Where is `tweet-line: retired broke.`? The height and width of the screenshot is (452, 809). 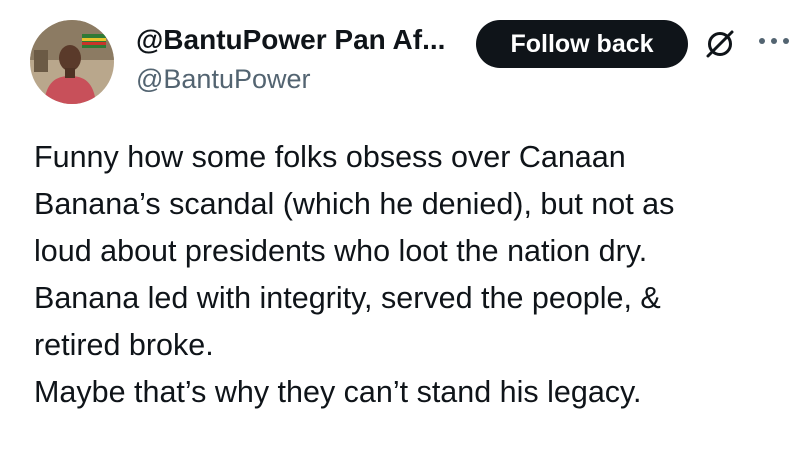
tweet-line: retired broke. is located at coordinates (124, 345).